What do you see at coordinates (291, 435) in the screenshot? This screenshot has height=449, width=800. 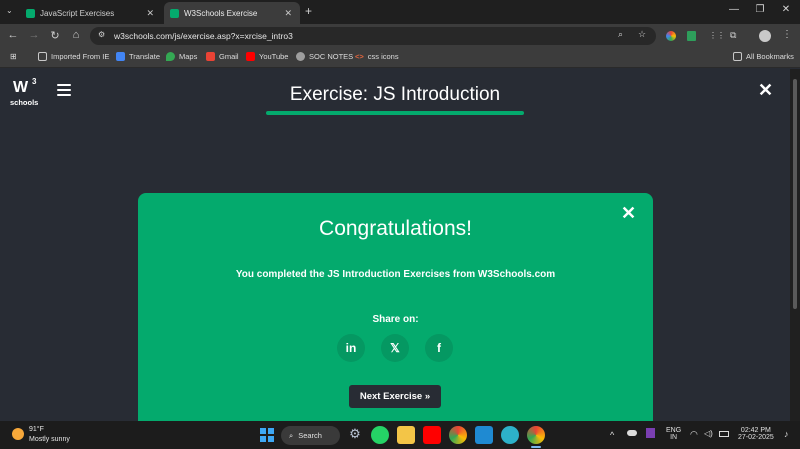 I see `search-icon: ⌕` at bounding box center [291, 435].